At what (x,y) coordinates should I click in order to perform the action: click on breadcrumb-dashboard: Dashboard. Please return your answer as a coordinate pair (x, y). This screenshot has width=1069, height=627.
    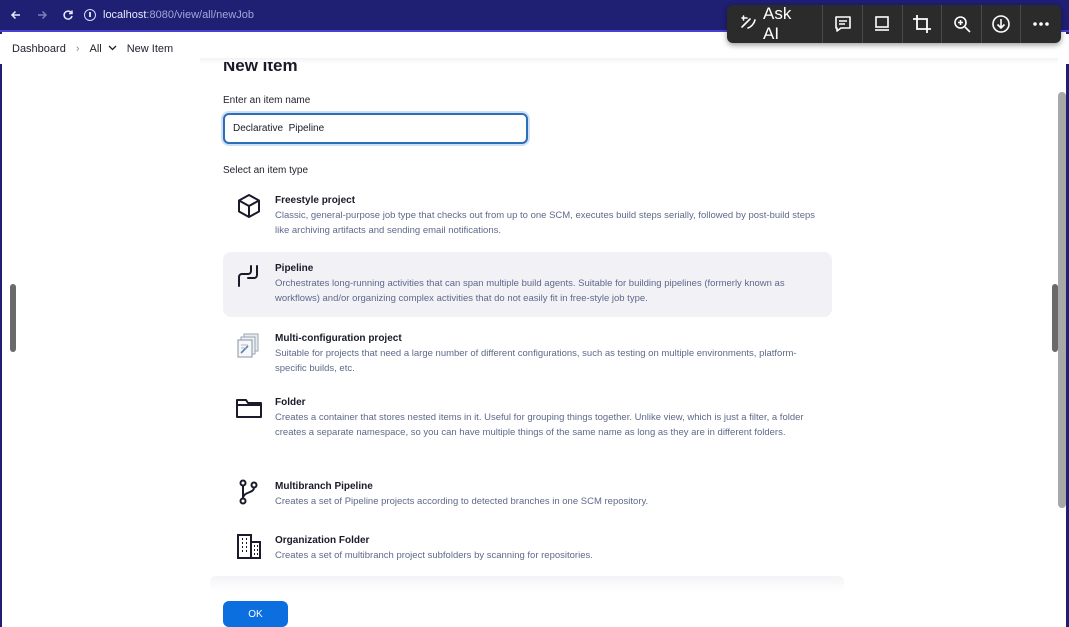
    Looking at the image, I should click on (39, 49).